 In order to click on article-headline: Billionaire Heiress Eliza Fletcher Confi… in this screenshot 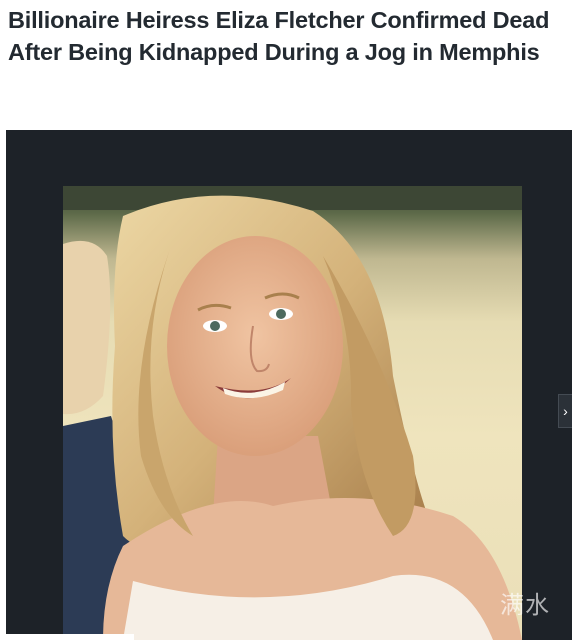, I will do `click(279, 36)`.